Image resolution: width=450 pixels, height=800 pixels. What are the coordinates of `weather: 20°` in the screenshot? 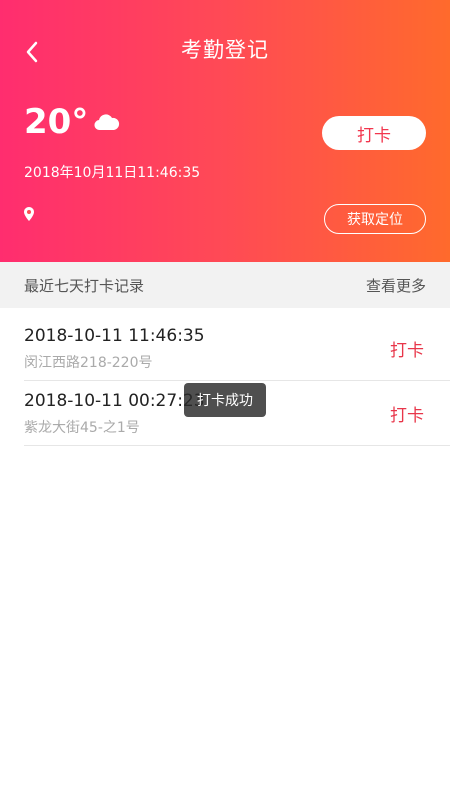 It's located at (72, 122).